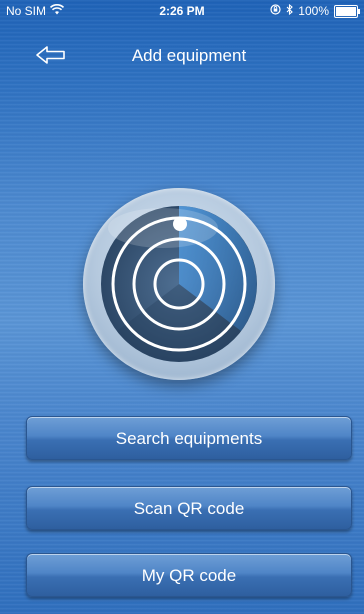  I want to click on page-title: Add equipment, so click(189, 55).